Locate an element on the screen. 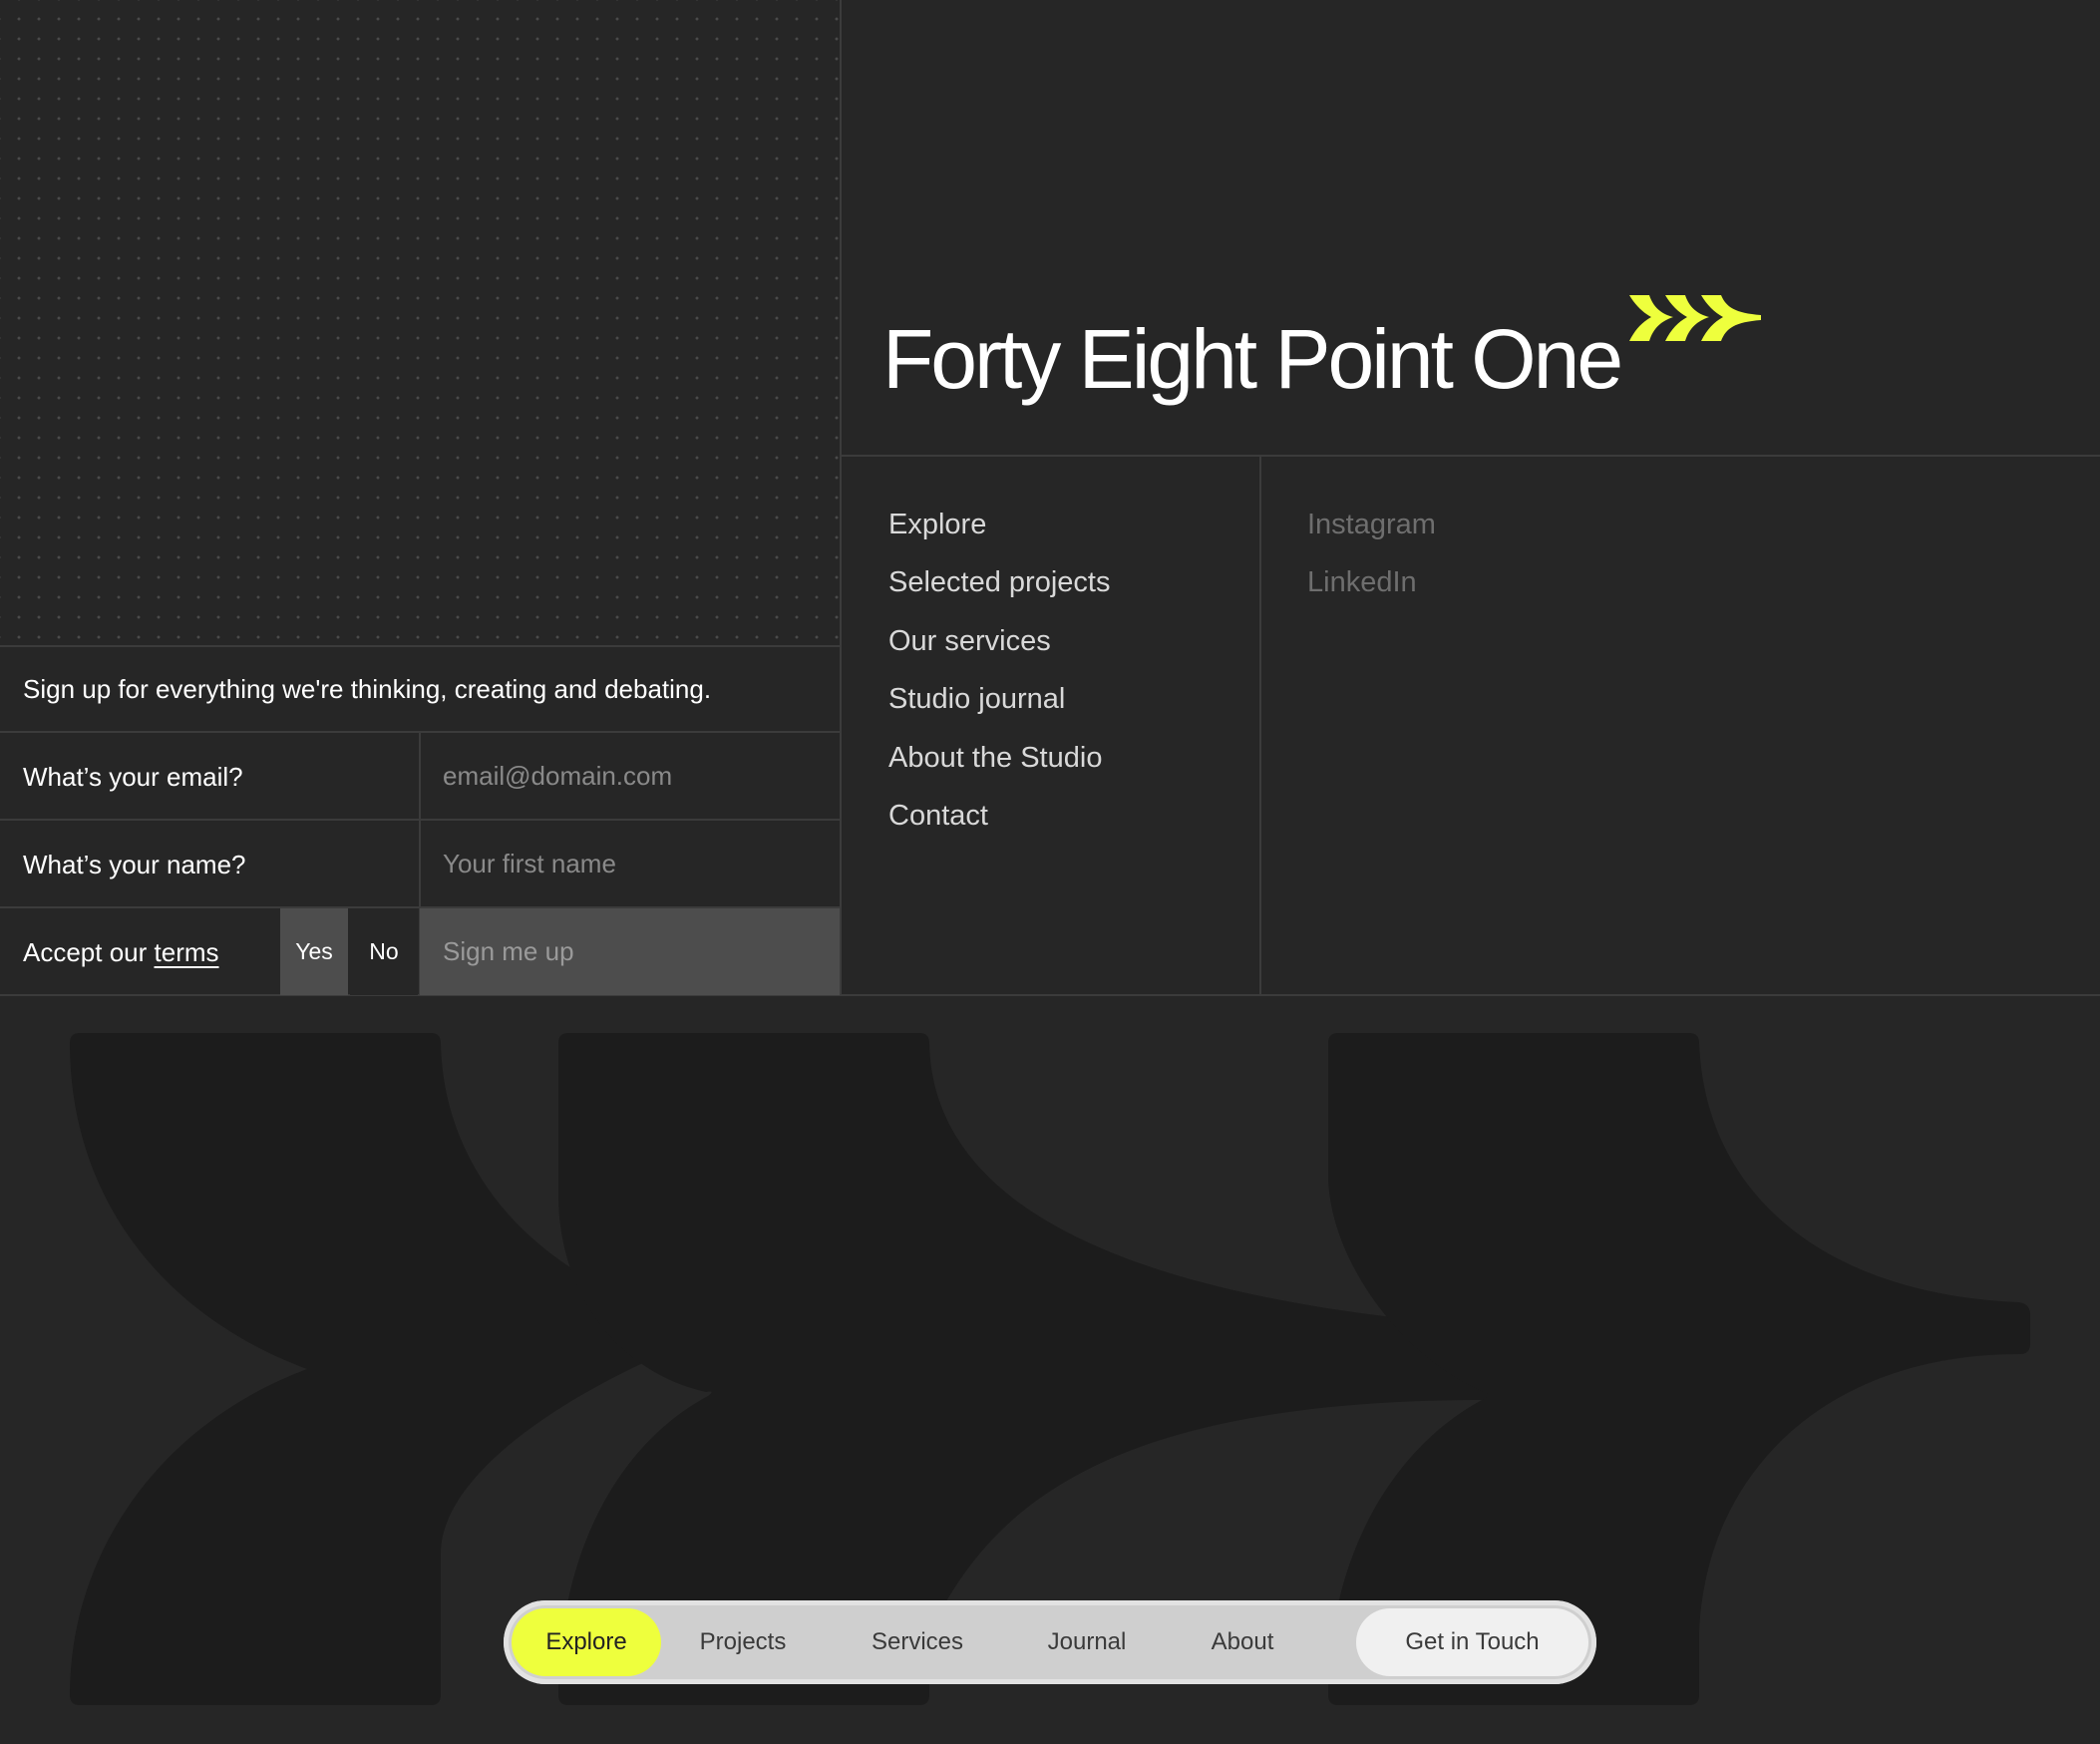 Image resolution: width=2100 pixels, height=1744 pixels. footer-nav-explore: Explore is located at coordinates (937, 525).